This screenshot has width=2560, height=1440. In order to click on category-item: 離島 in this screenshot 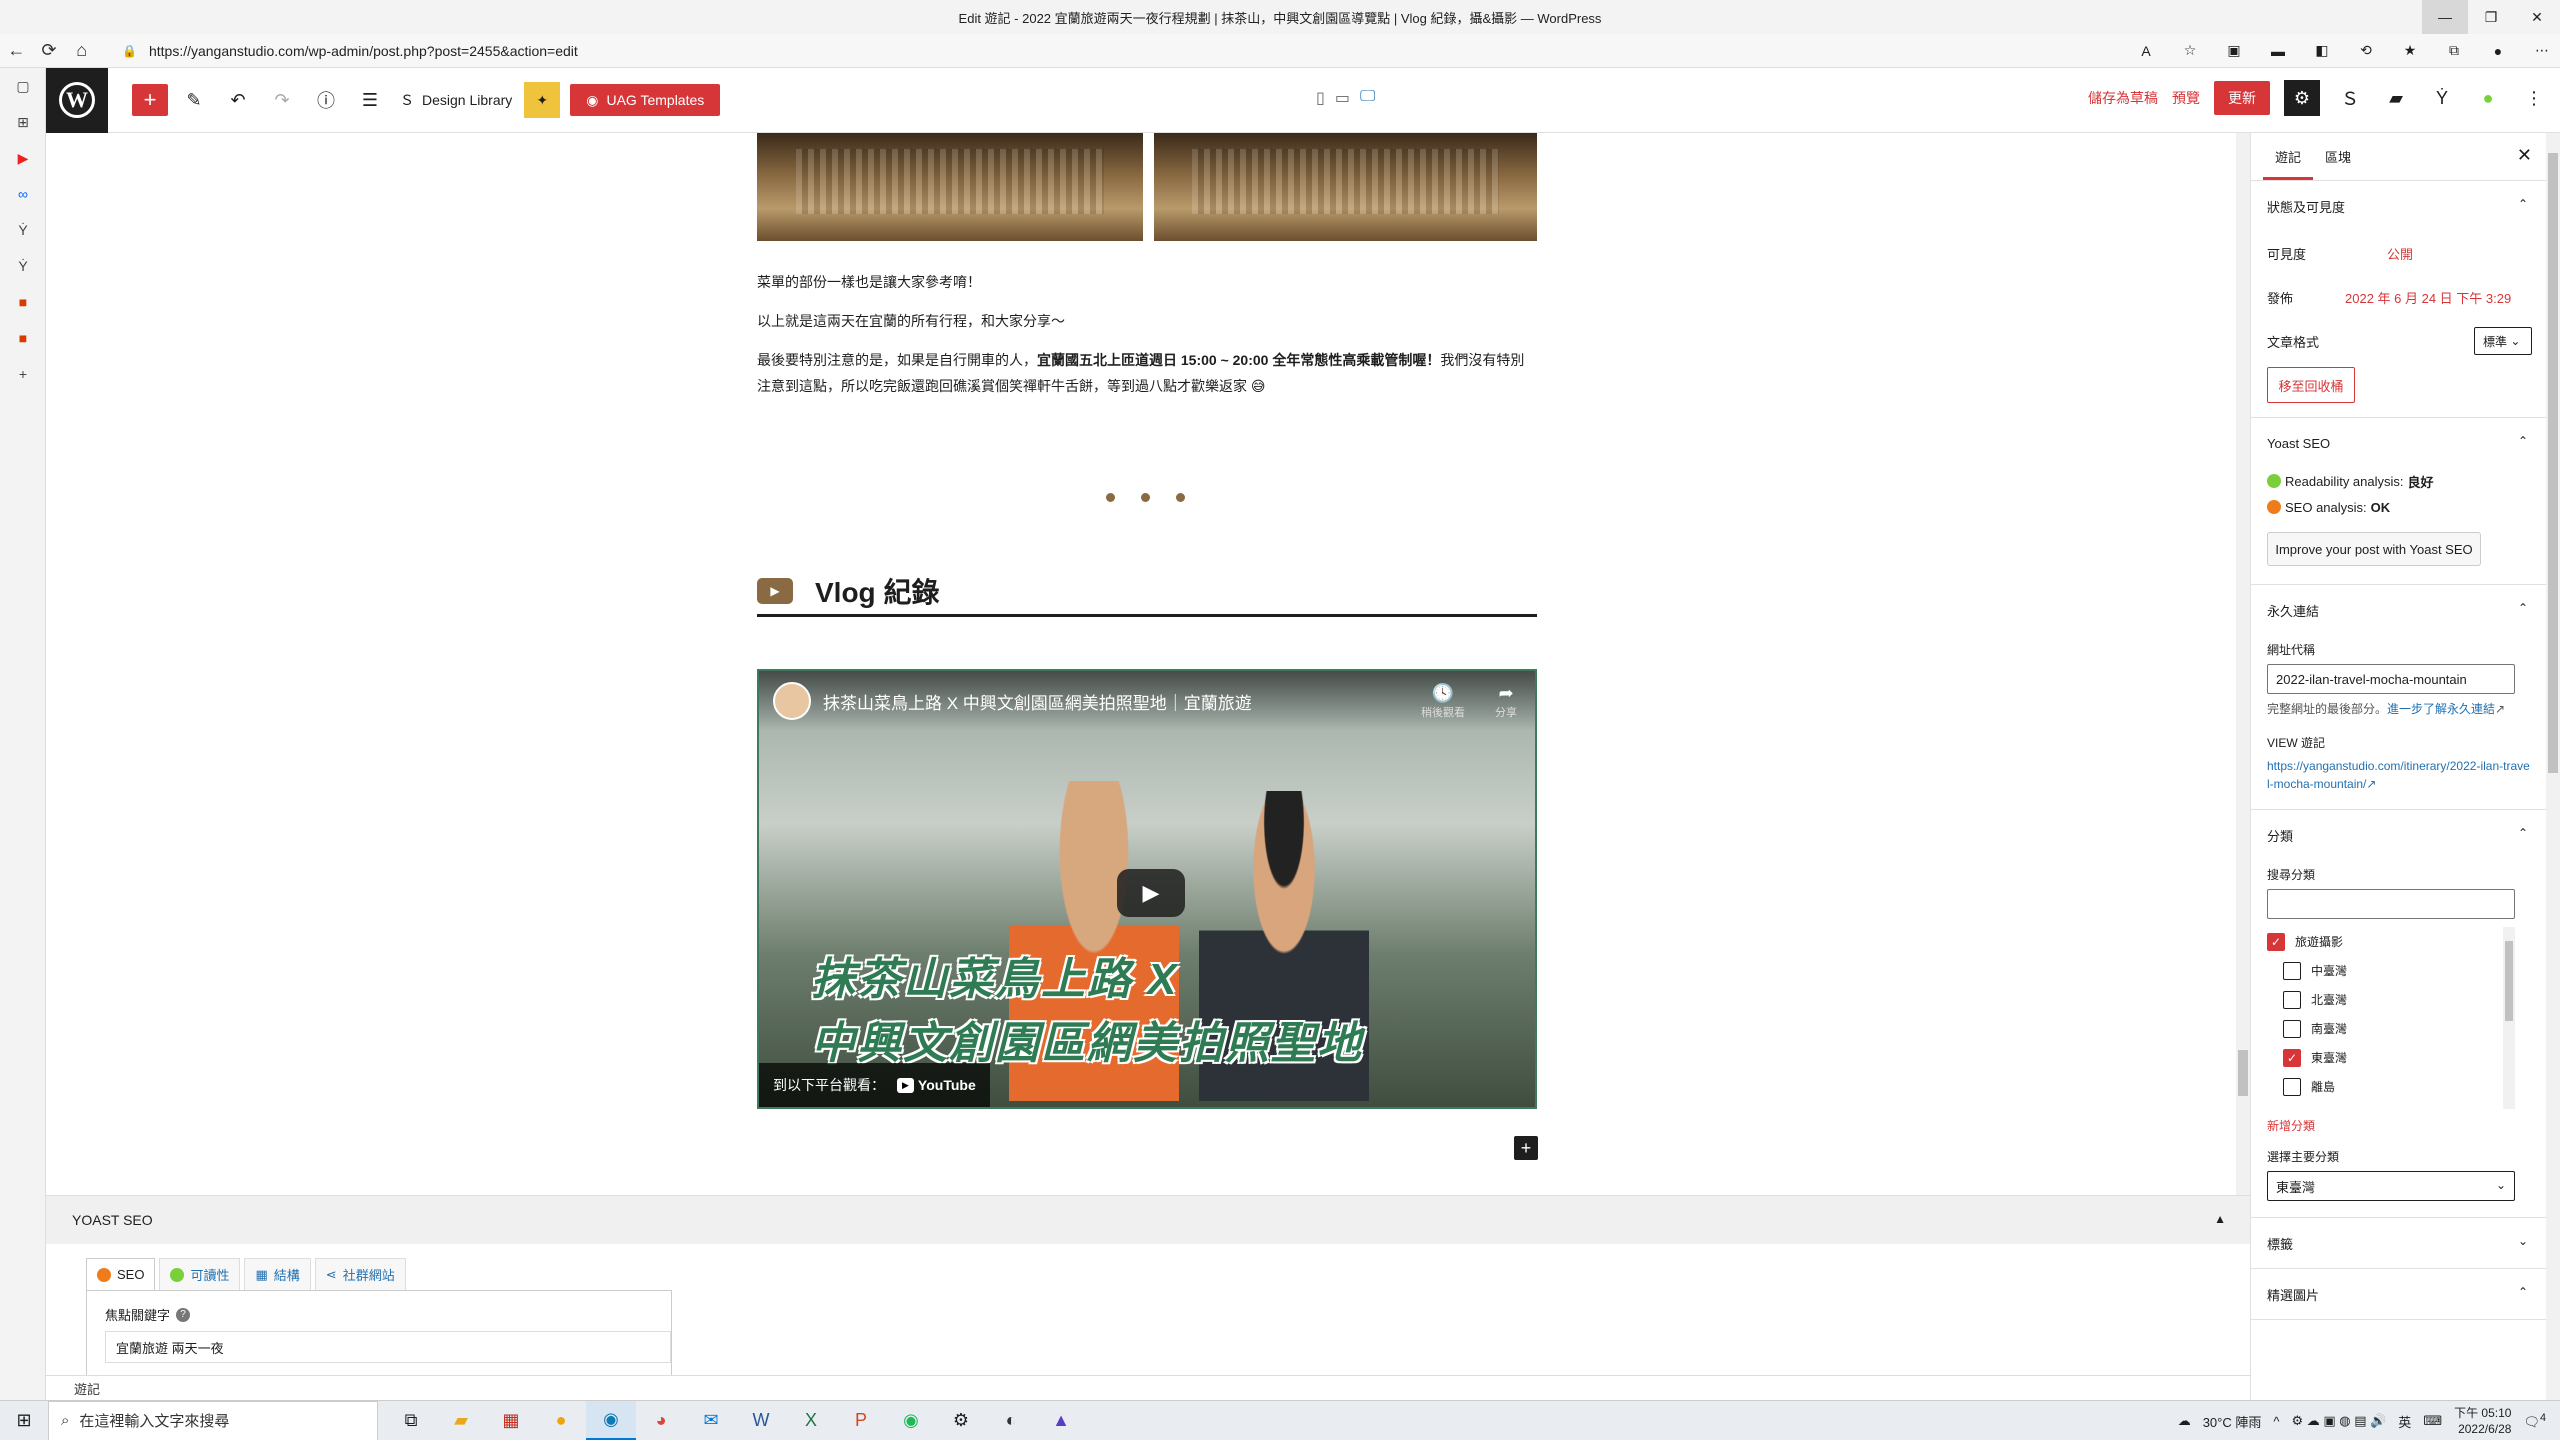, I will do `click(2391, 1086)`.